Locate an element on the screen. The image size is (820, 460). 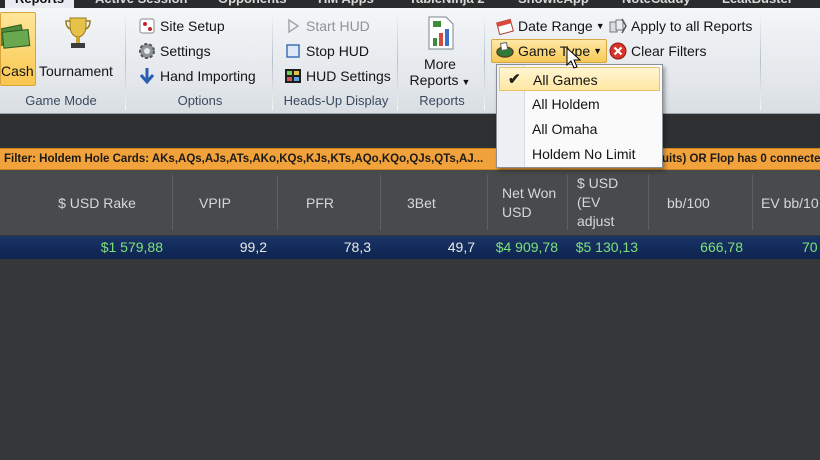
column-header-ev-bb100: EV bb/10 is located at coordinates (786, 202).